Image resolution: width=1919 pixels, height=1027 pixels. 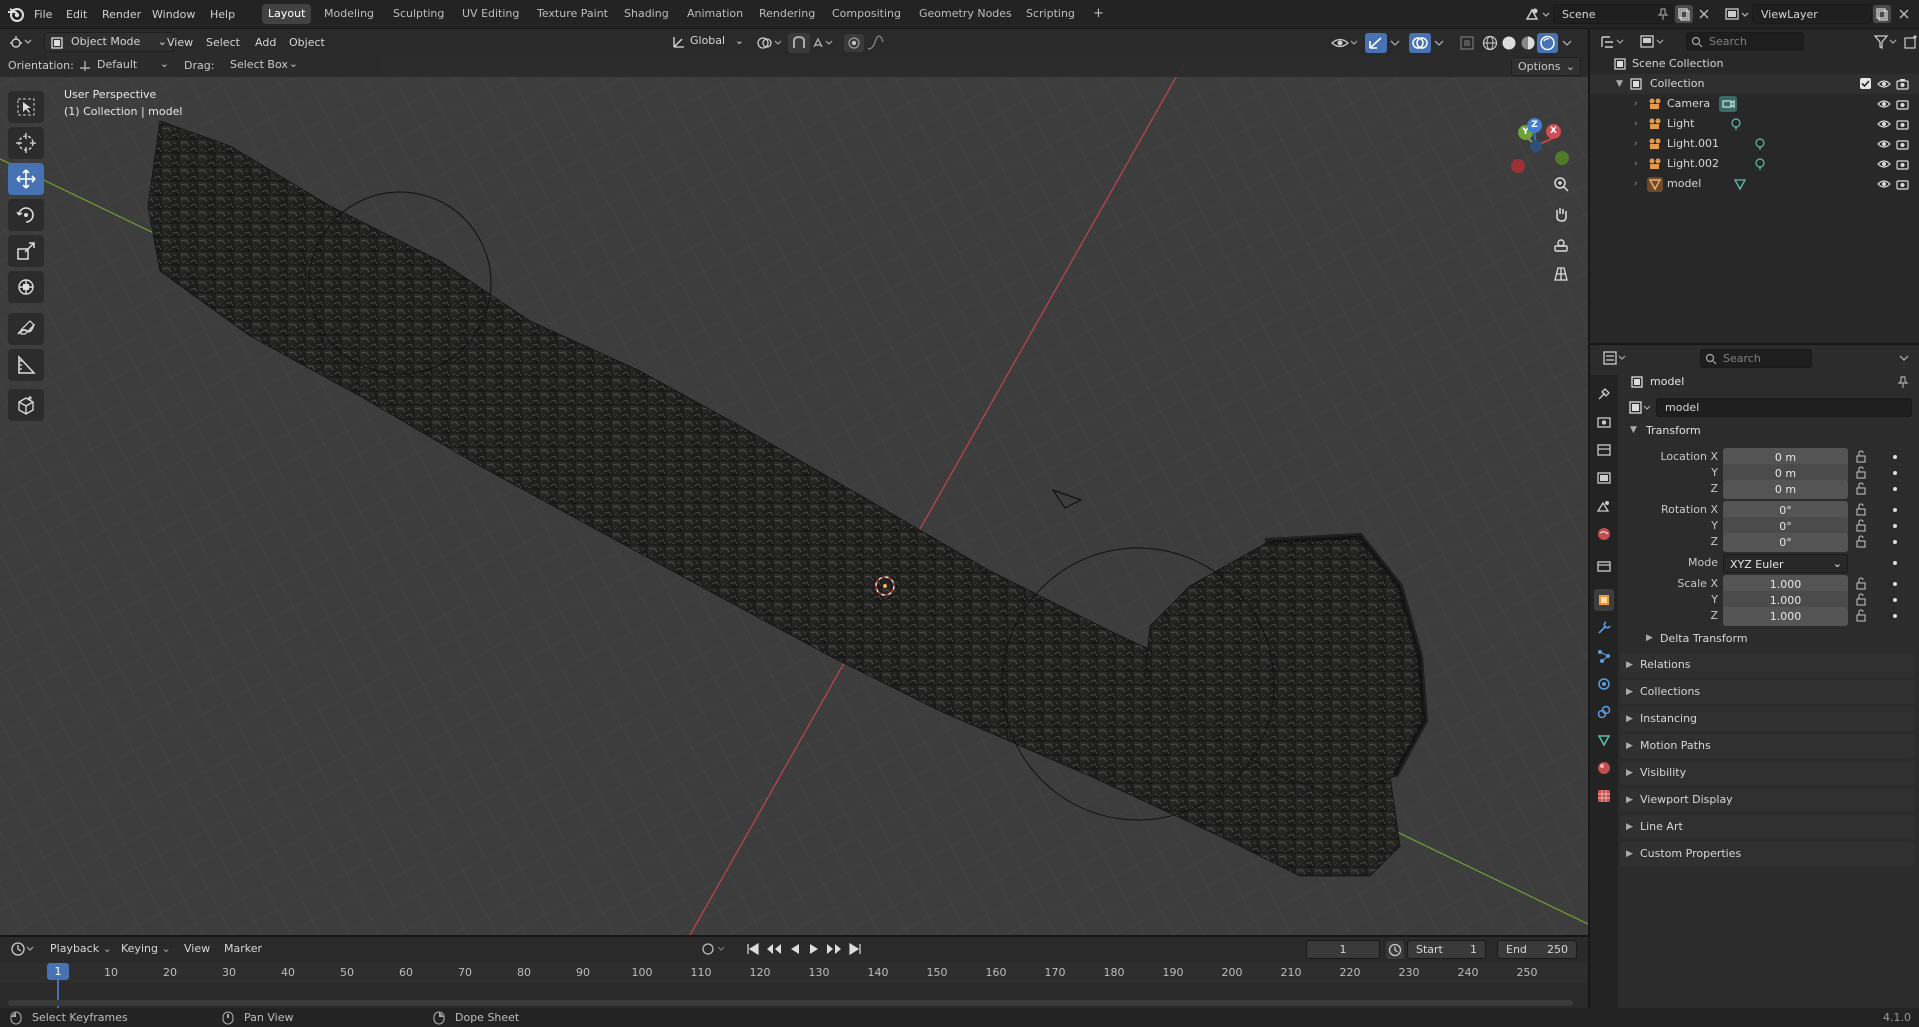 I want to click on annotate-tool-icon, so click(x=26, y=329).